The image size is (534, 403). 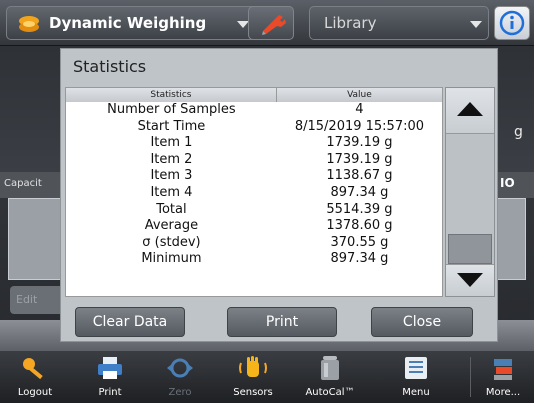 I want to click on row-label: Start Time, so click(x=171, y=126).